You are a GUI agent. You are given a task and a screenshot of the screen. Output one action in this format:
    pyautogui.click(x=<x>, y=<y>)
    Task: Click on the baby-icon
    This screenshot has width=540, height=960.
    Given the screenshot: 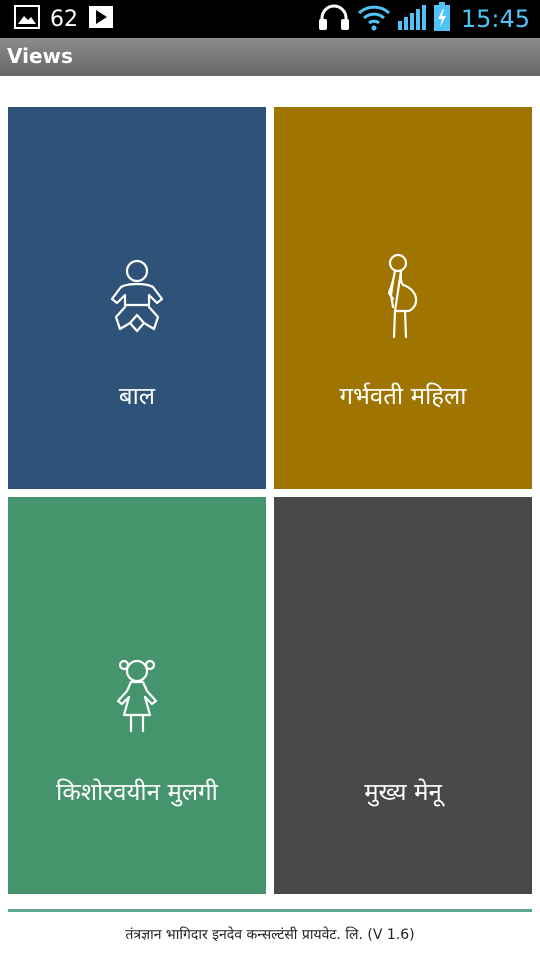 What is the action you would take?
    pyautogui.click(x=137, y=299)
    